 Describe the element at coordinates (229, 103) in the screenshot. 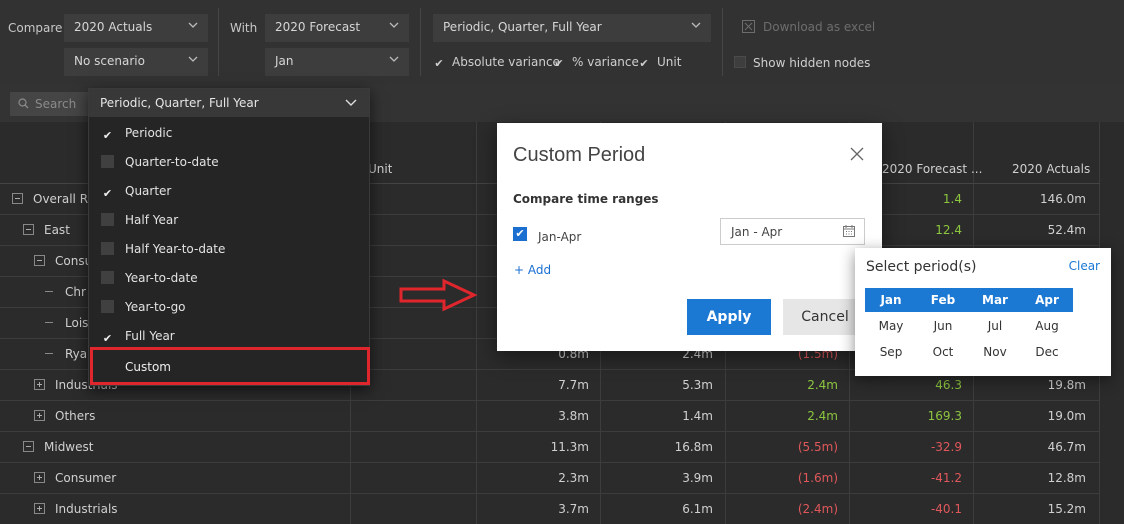

I see `period-dropdown-header: Periodic, Quarter, Full Year` at that location.